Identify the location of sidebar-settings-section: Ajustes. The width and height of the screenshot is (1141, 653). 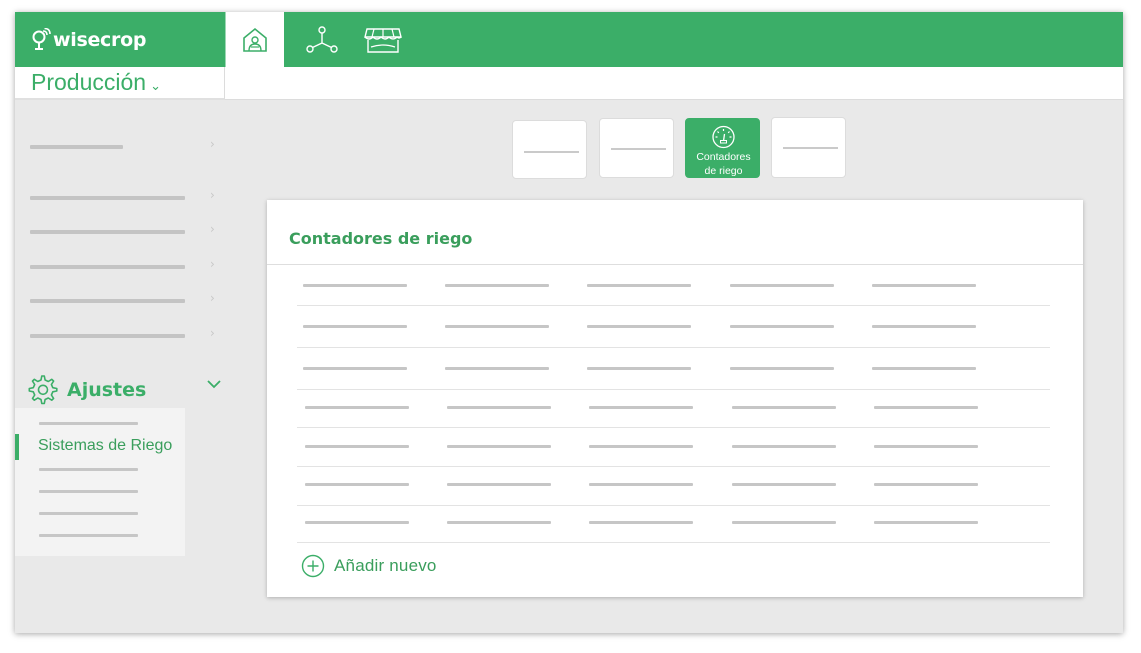
(127, 390).